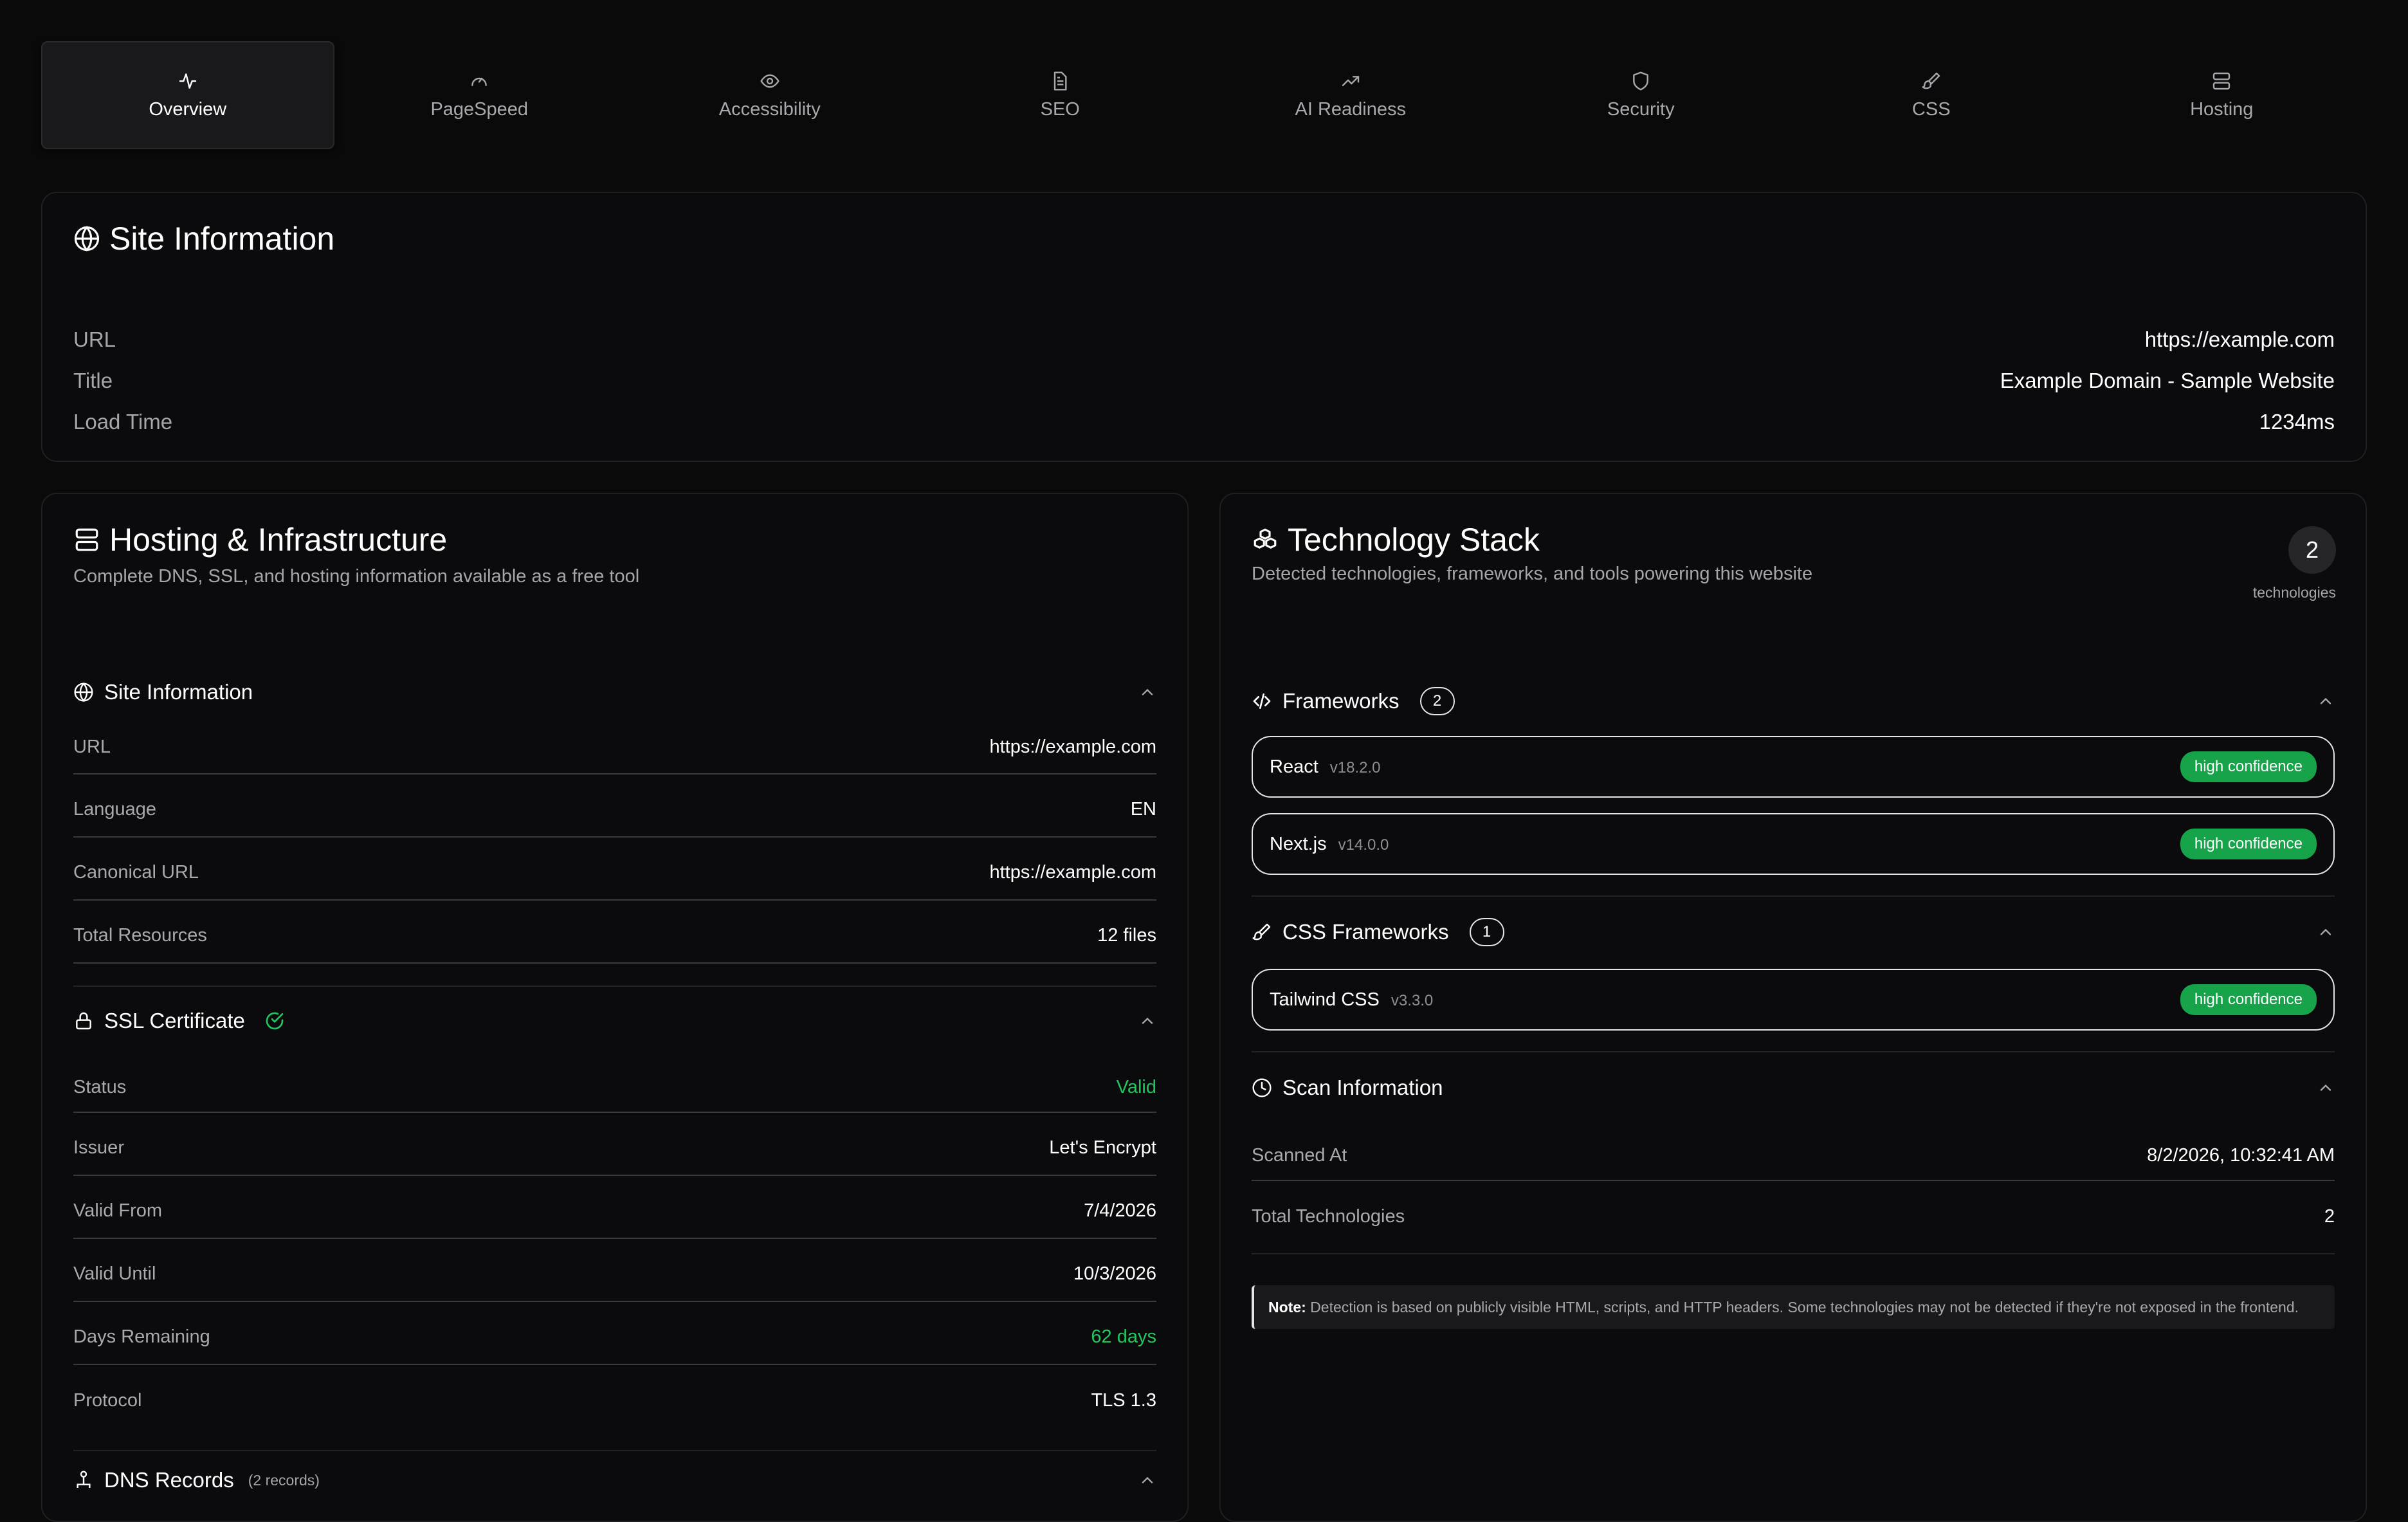 This screenshot has width=2408, height=1522. What do you see at coordinates (188, 109) in the screenshot?
I see `tab-label: Overview` at bounding box center [188, 109].